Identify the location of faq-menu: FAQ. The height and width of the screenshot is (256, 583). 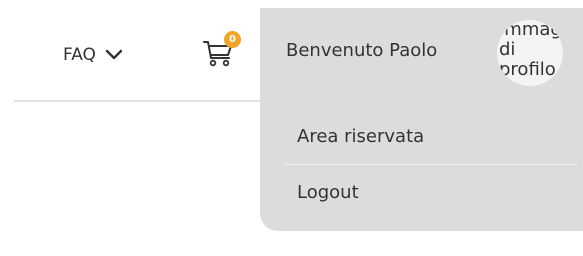
(93, 55).